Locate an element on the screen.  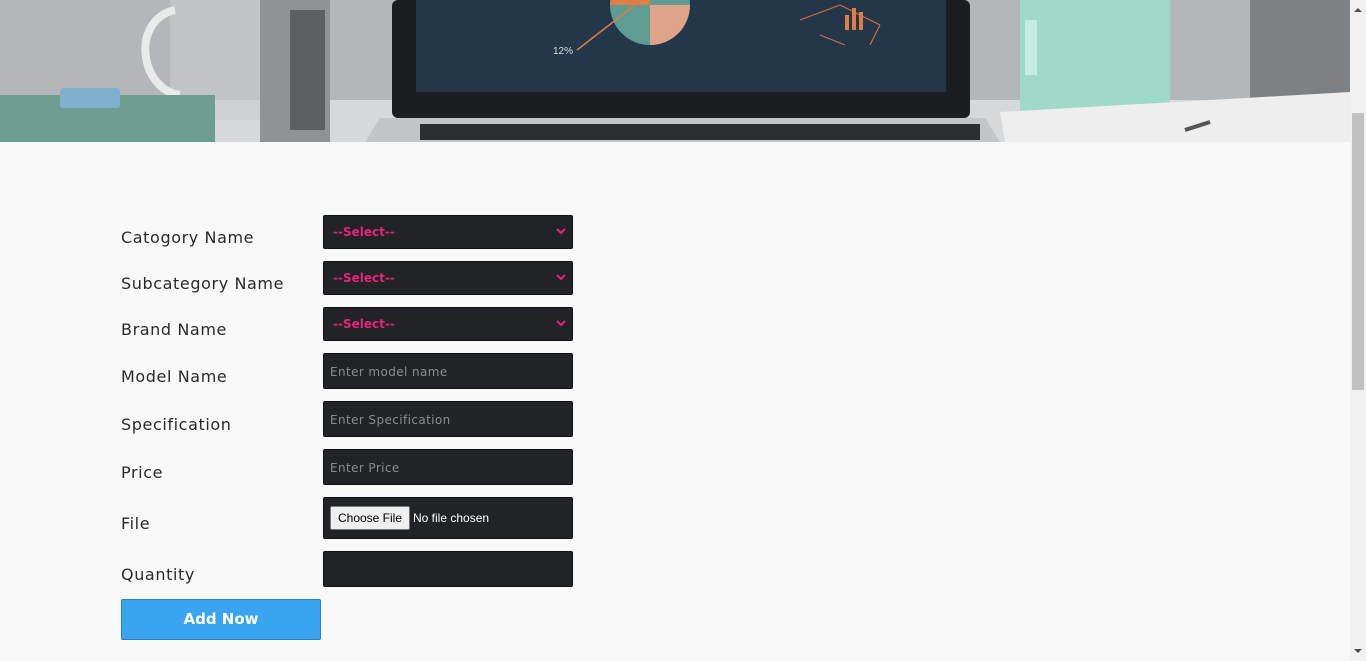
add-now-button: Add Now is located at coordinates (221, 619).